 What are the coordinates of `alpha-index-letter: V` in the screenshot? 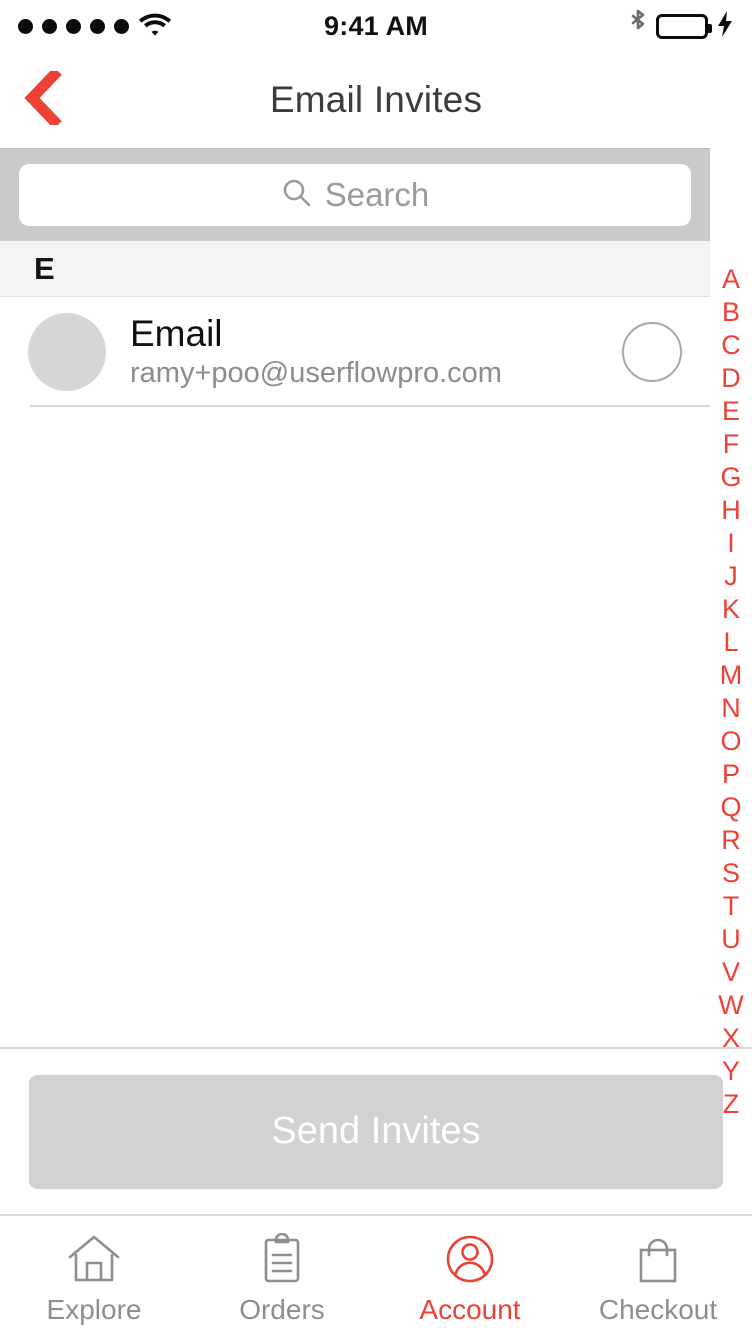 It's located at (731, 972).